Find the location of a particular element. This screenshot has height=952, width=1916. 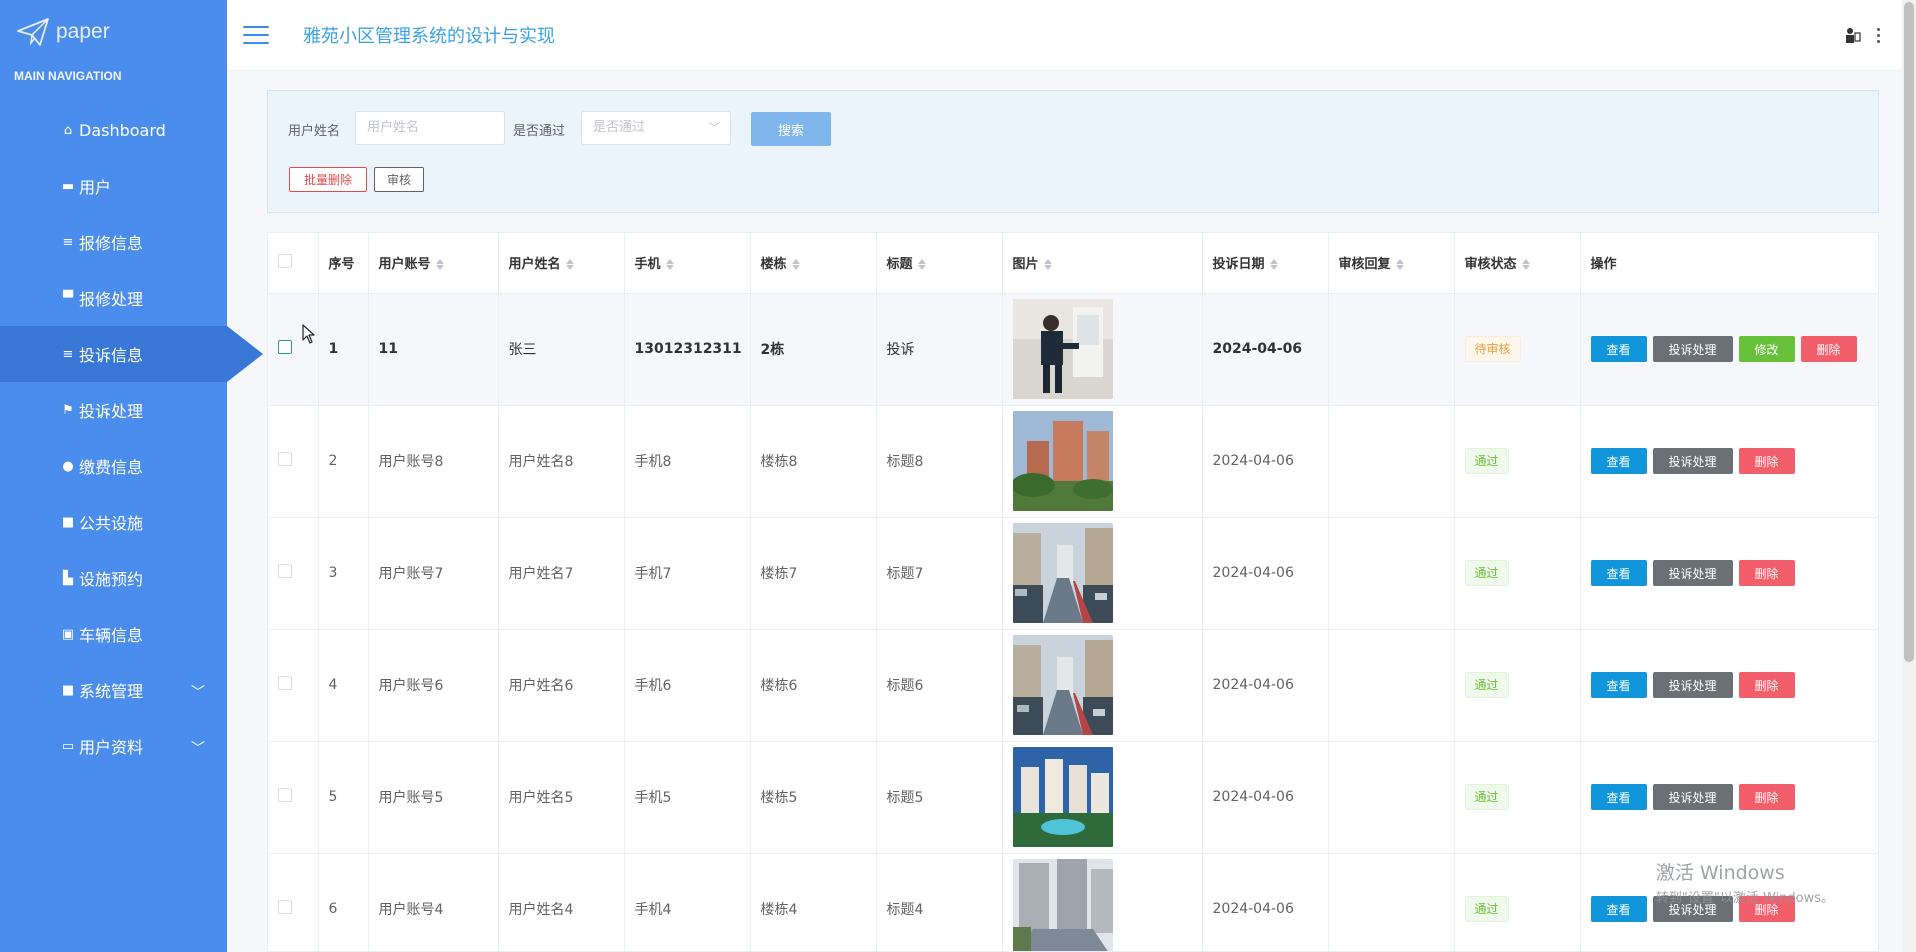

column-header: 投诉日期 is located at coordinates (1265, 263).